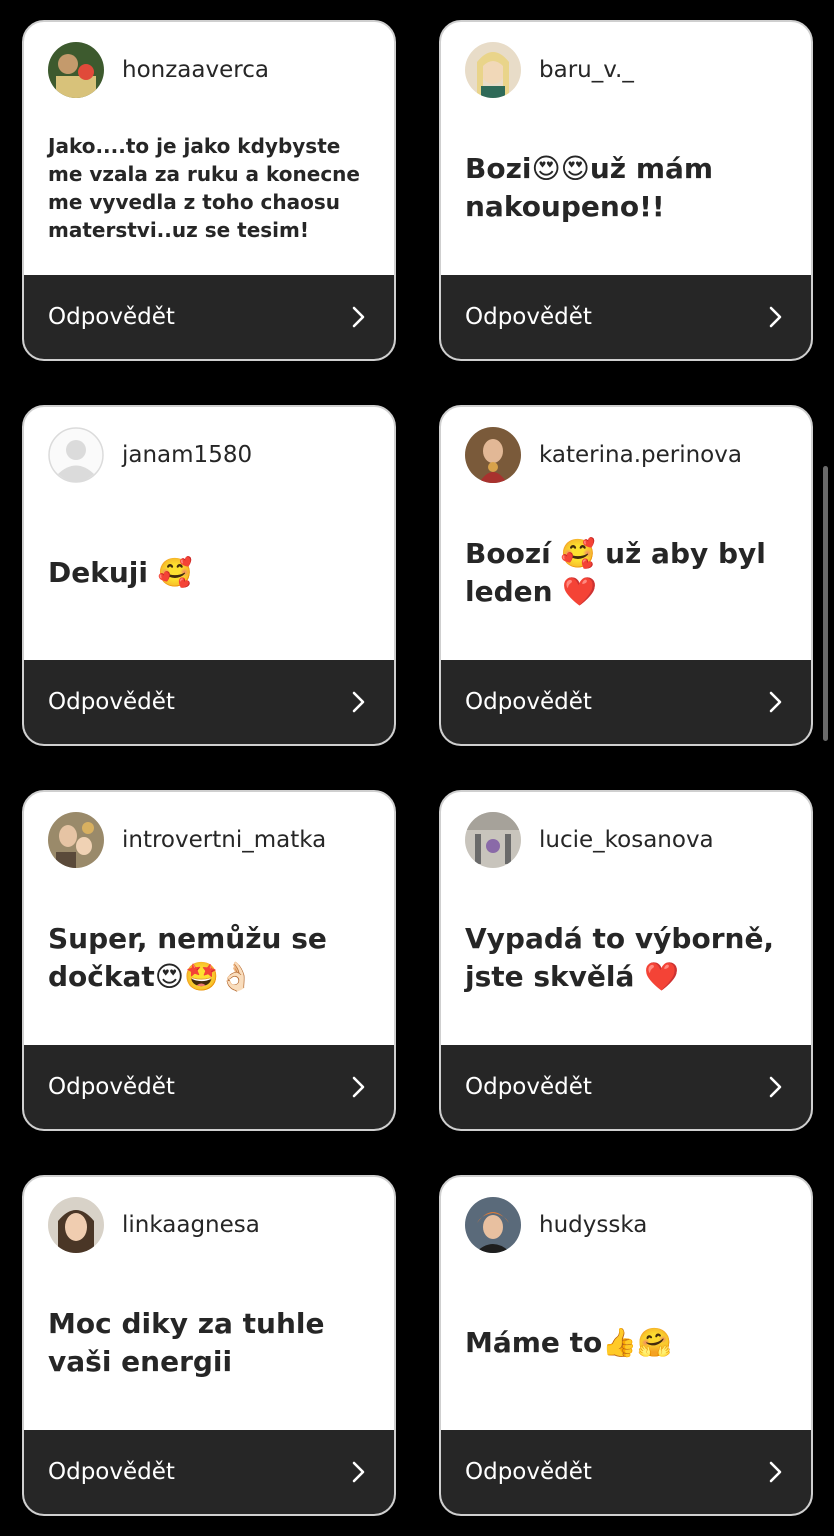 Image resolution: width=834 pixels, height=1536 pixels. Describe the element at coordinates (615, 572) in the screenshot. I see `reply-message: Boozí 🥰 už aby byl leden ❤️` at that location.